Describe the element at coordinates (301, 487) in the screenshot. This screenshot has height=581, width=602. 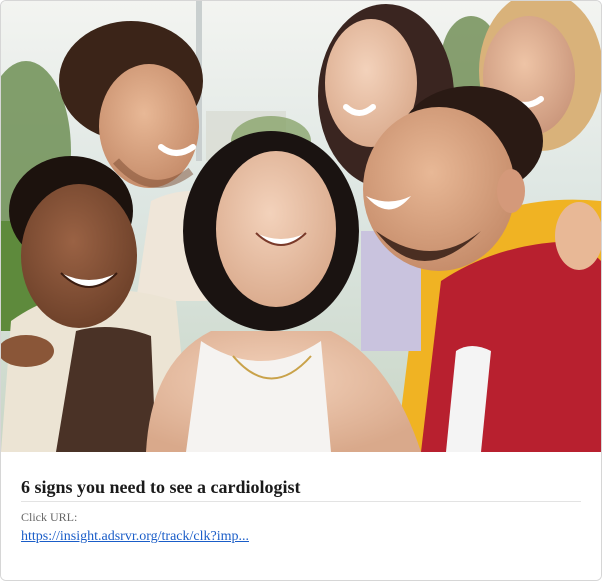
I see `ad-headline: 6 signs you need to see a cardiologist` at that location.